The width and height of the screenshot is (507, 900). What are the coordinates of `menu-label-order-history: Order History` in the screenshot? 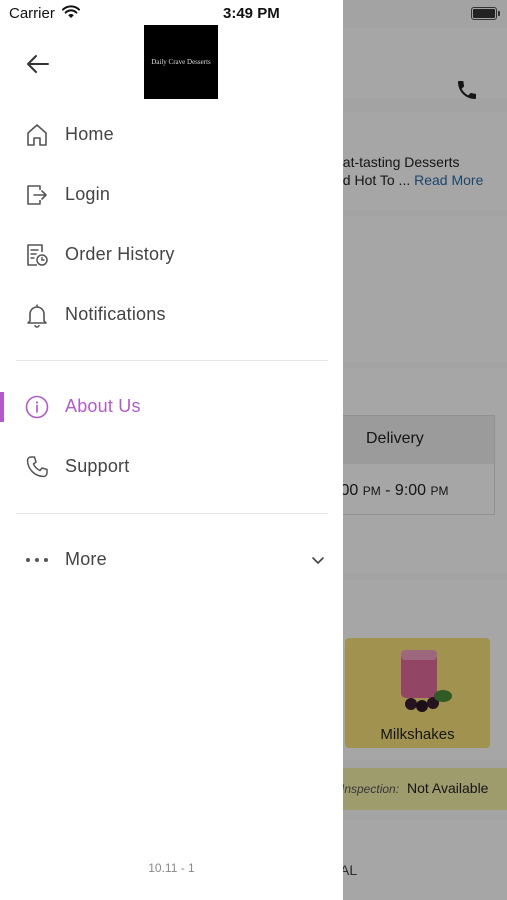 It's located at (120, 254).